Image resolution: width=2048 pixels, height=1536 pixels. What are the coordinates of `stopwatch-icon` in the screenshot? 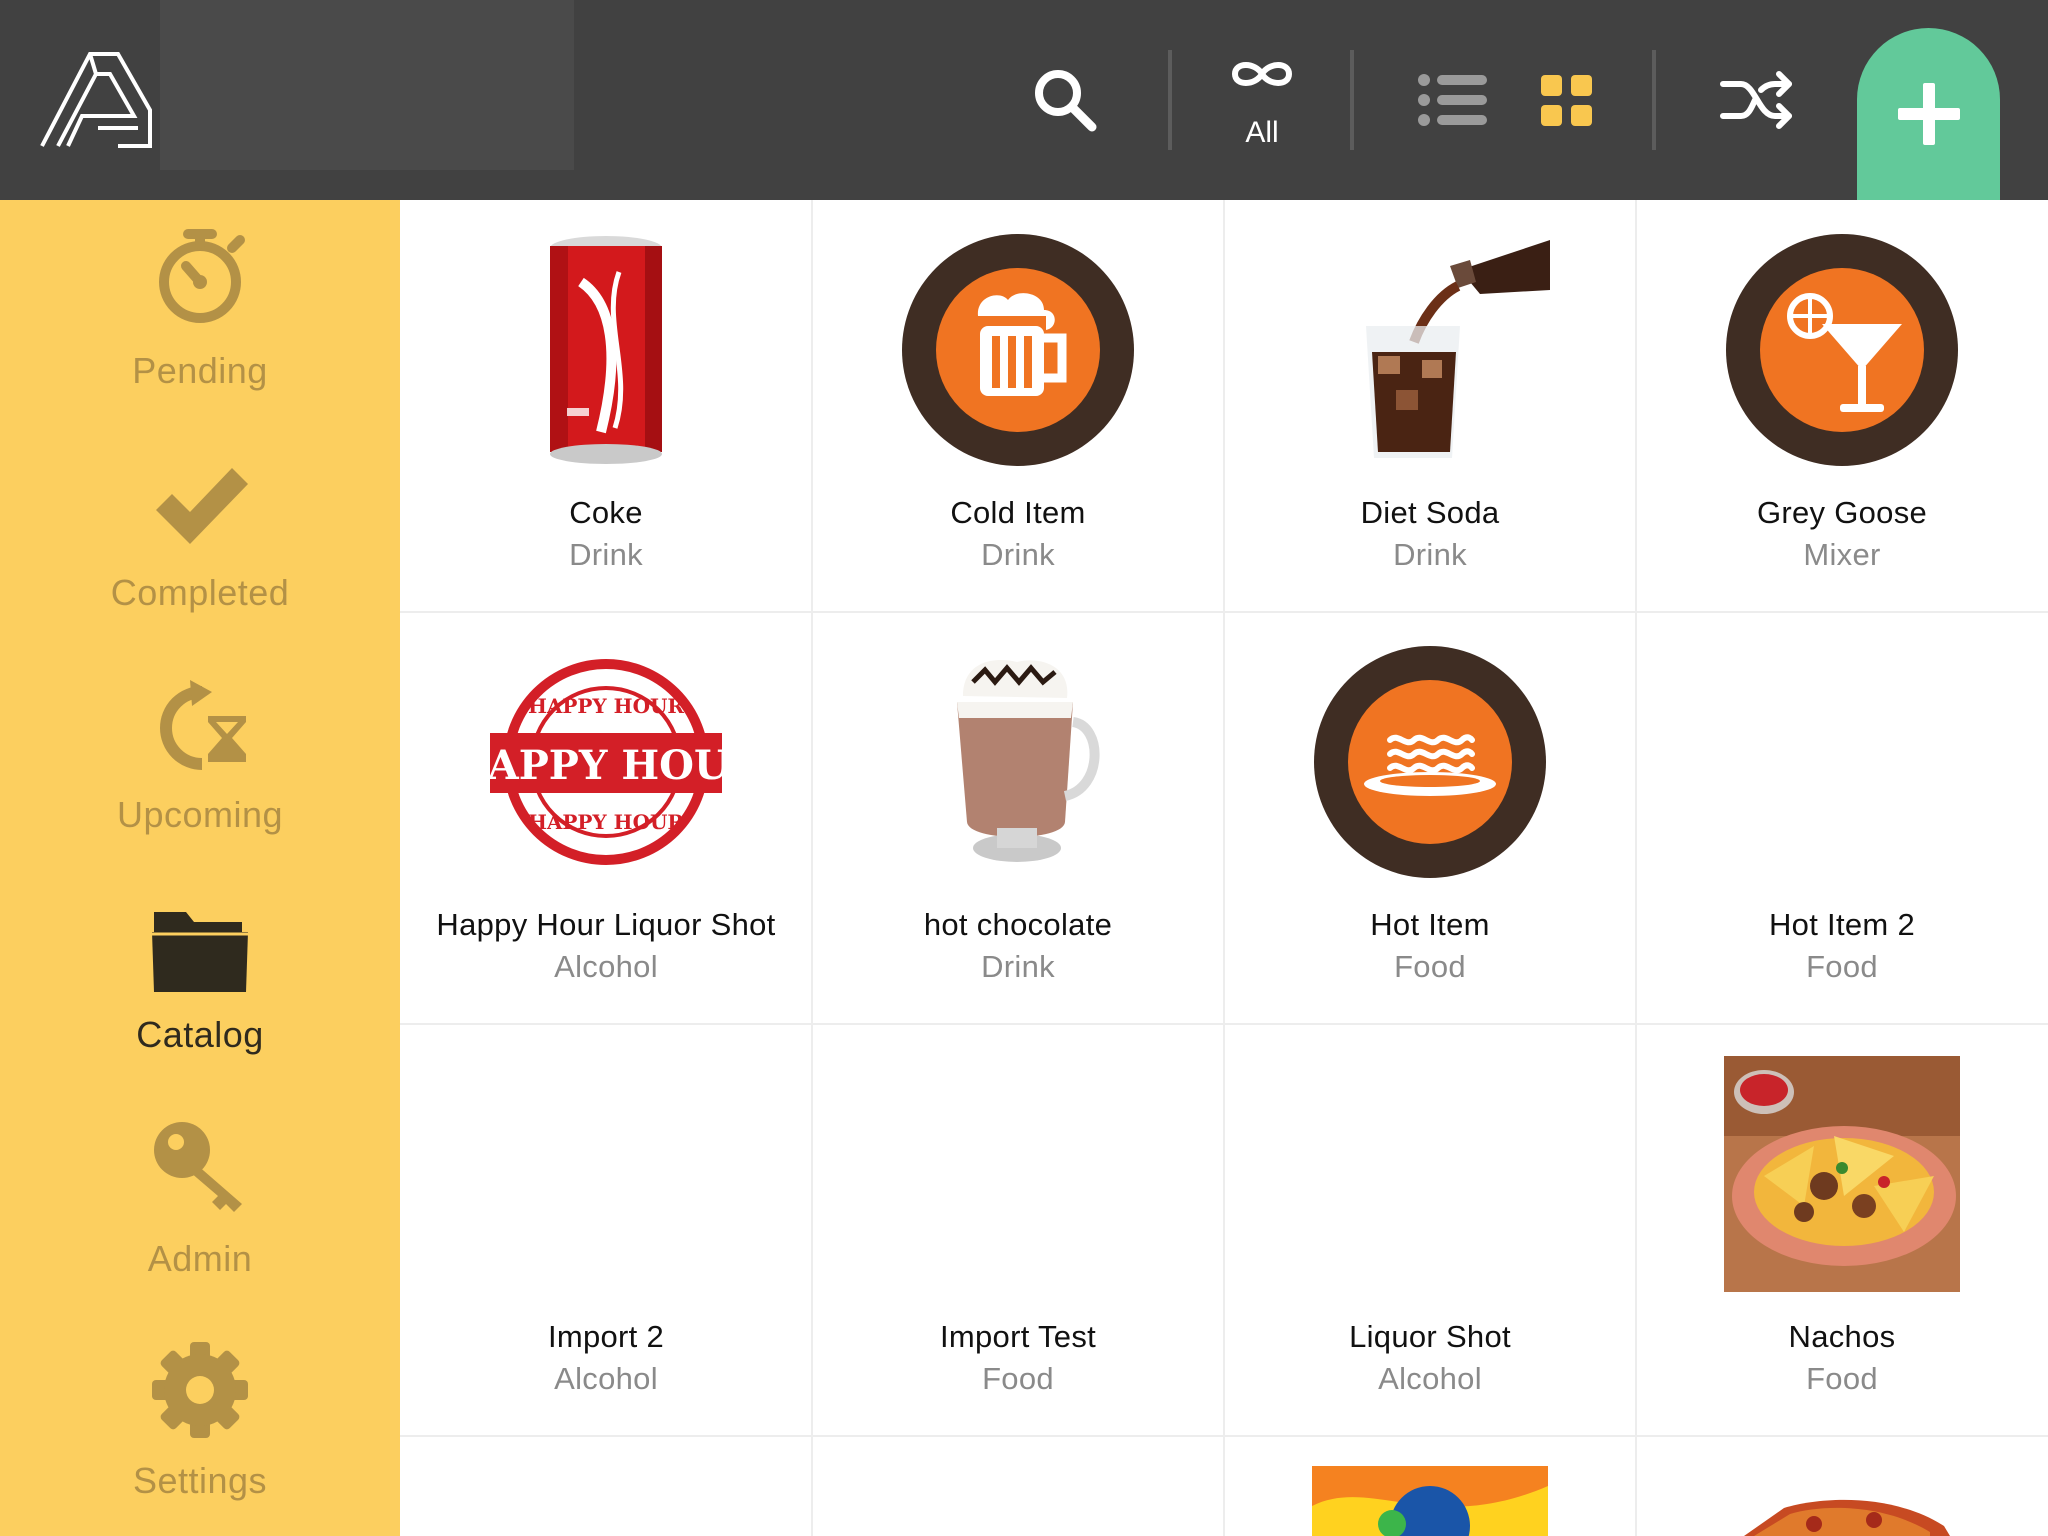 It's located at (202, 276).